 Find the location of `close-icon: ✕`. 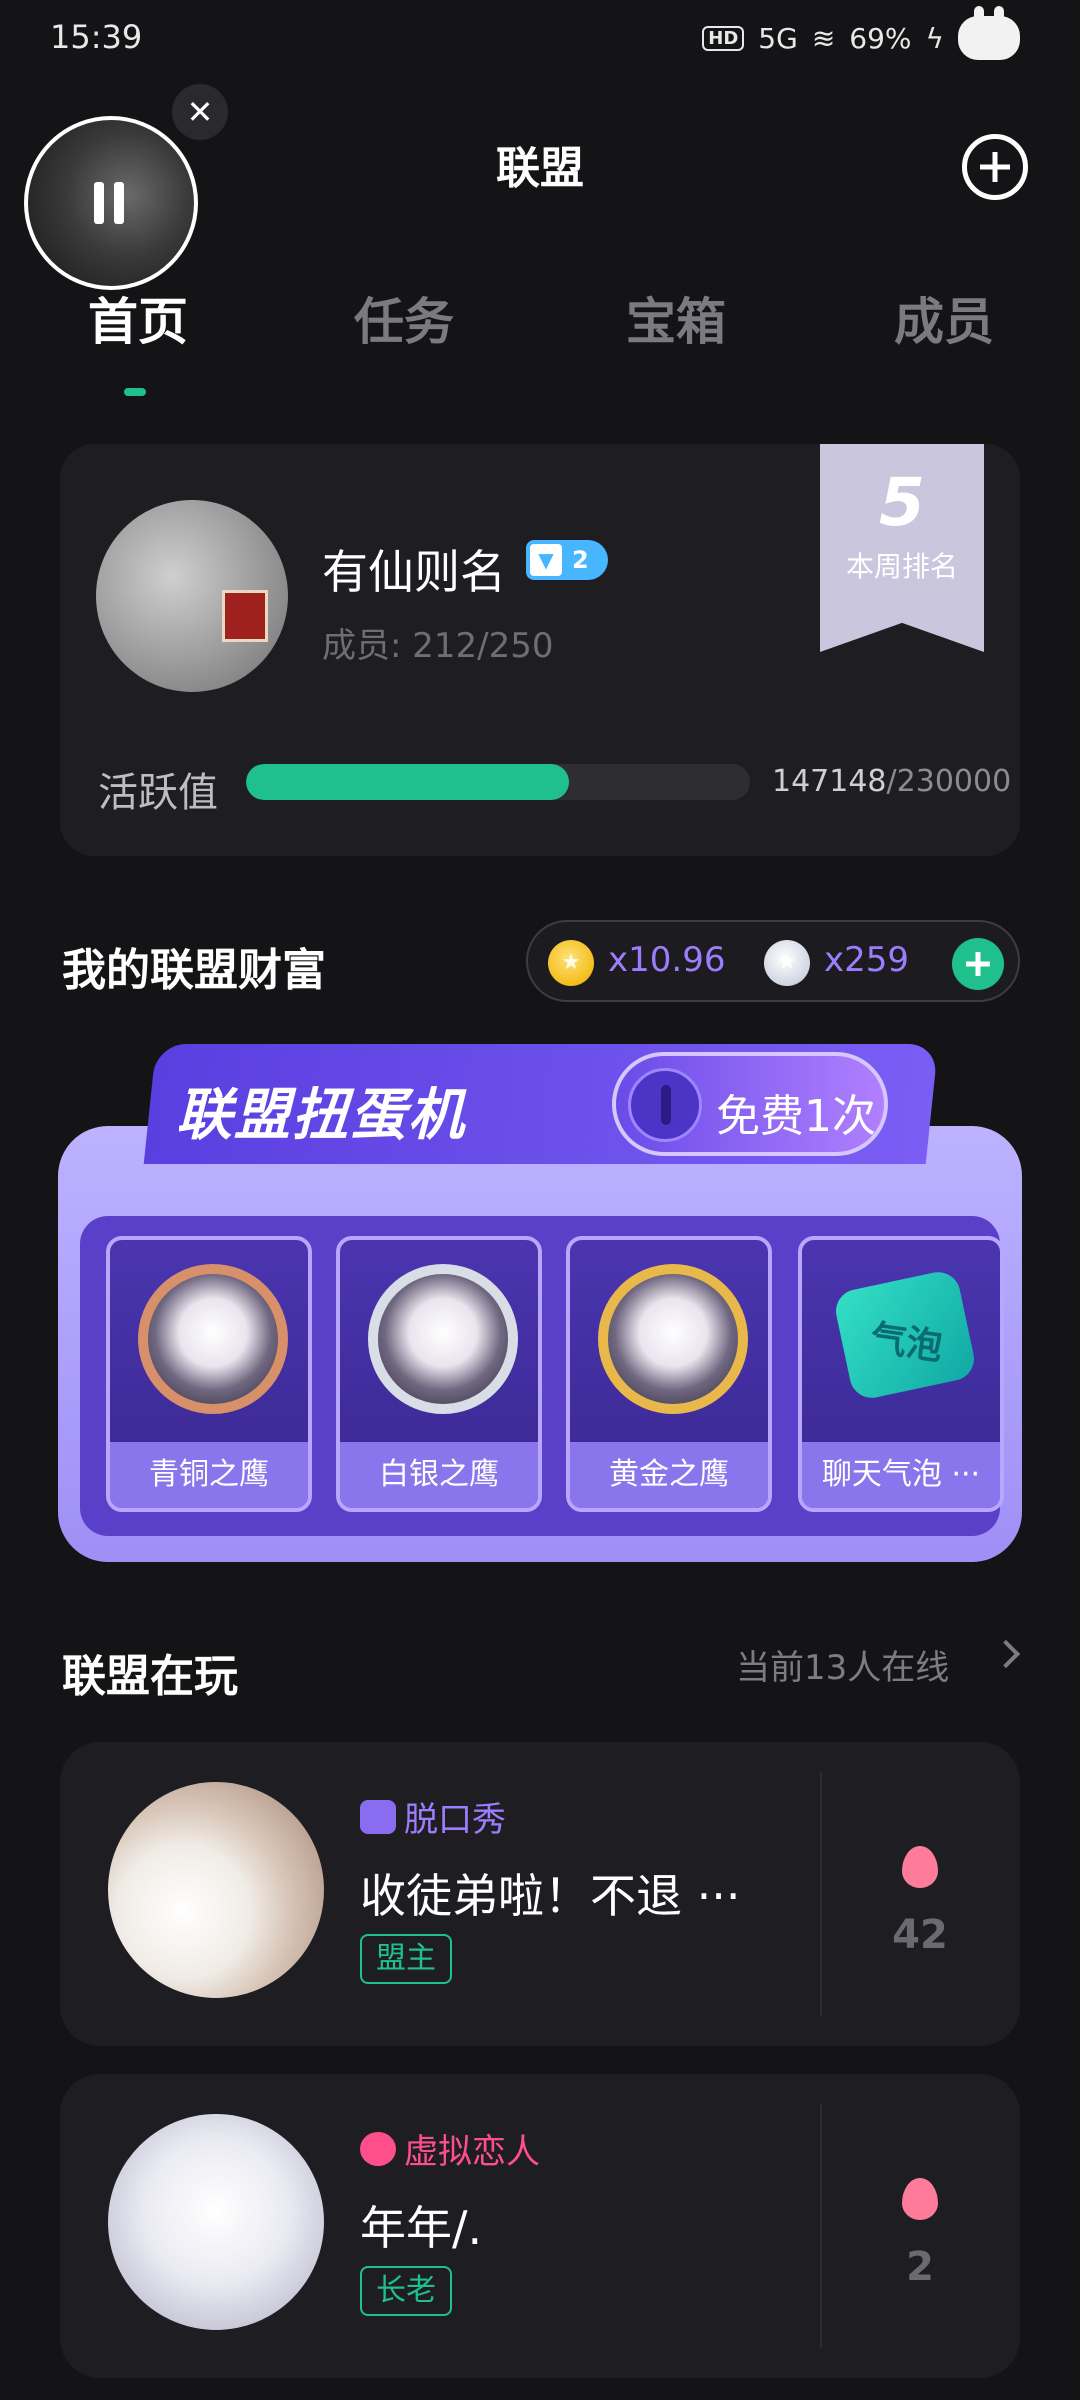

close-icon: ✕ is located at coordinates (200, 112).